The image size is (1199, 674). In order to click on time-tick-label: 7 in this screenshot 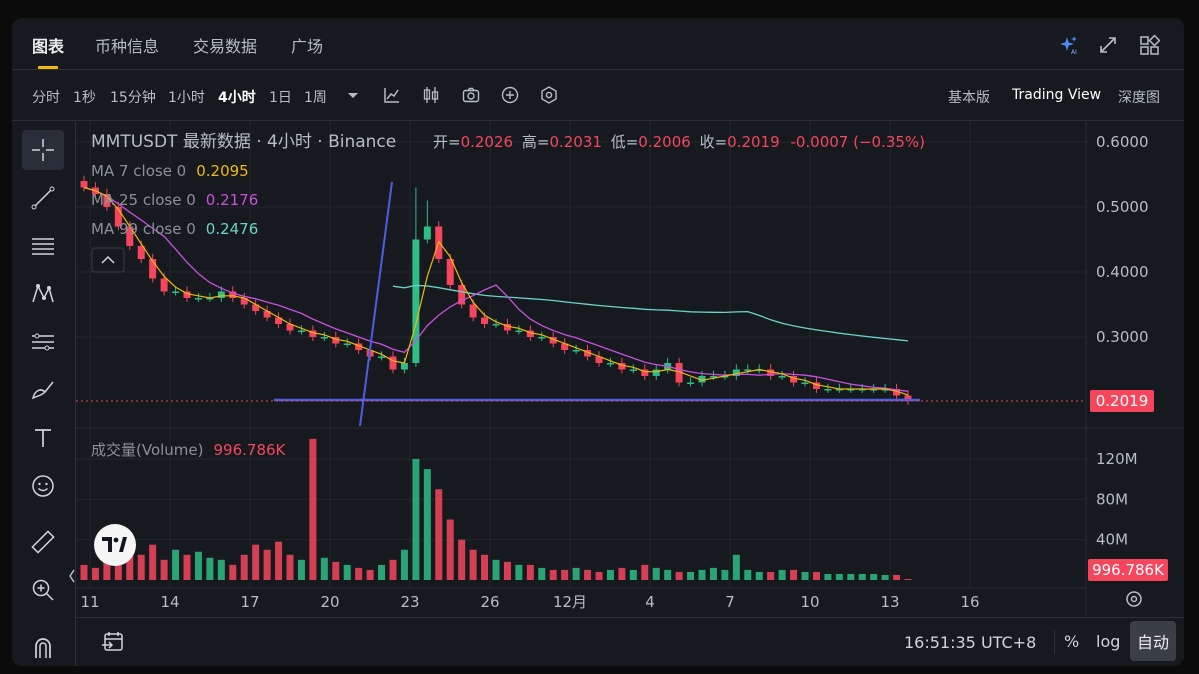, I will do `click(730, 602)`.